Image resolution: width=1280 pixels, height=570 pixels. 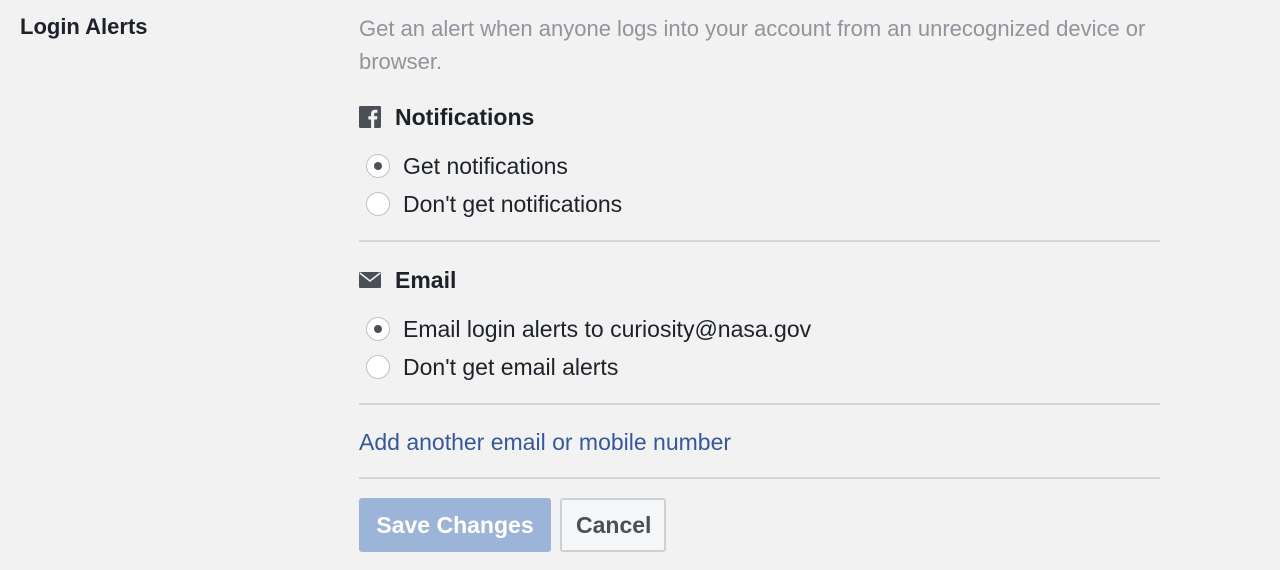 I want to click on notifications-title: Notifications, so click(x=465, y=116).